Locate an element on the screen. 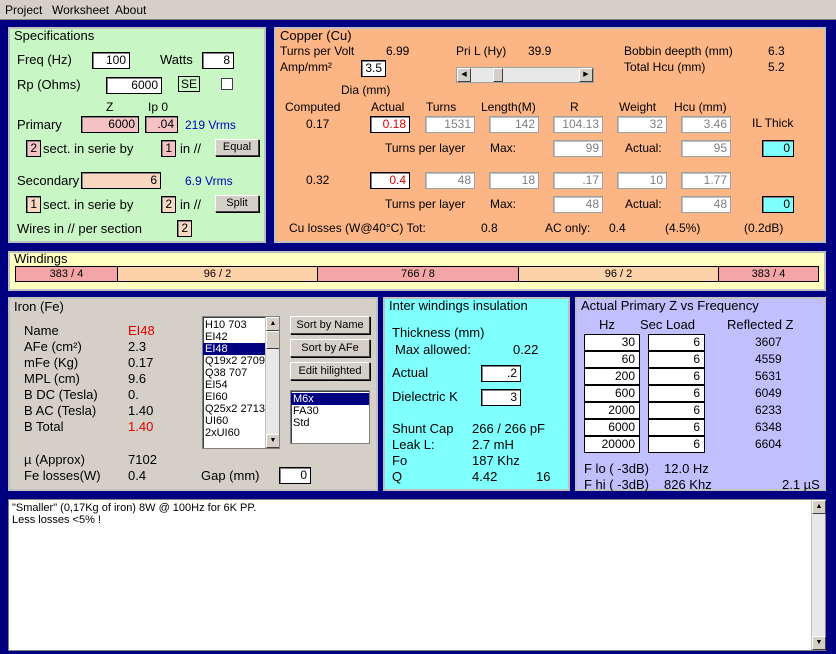 The image size is (836, 654). primary-ip0-input: .04 is located at coordinates (161, 124).